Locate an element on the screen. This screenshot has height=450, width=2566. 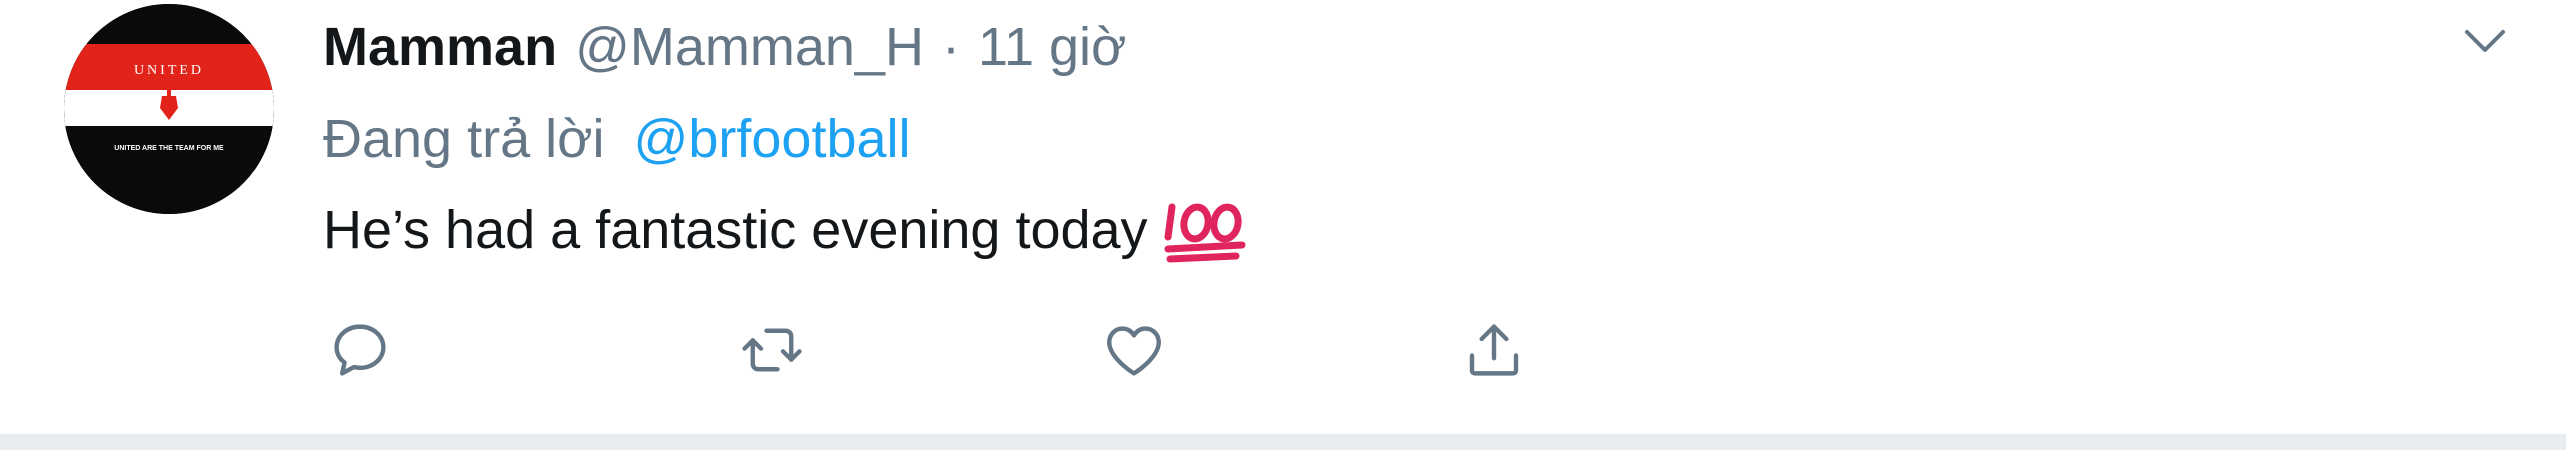
tweet-actions is located at coordinates (1320, 350).